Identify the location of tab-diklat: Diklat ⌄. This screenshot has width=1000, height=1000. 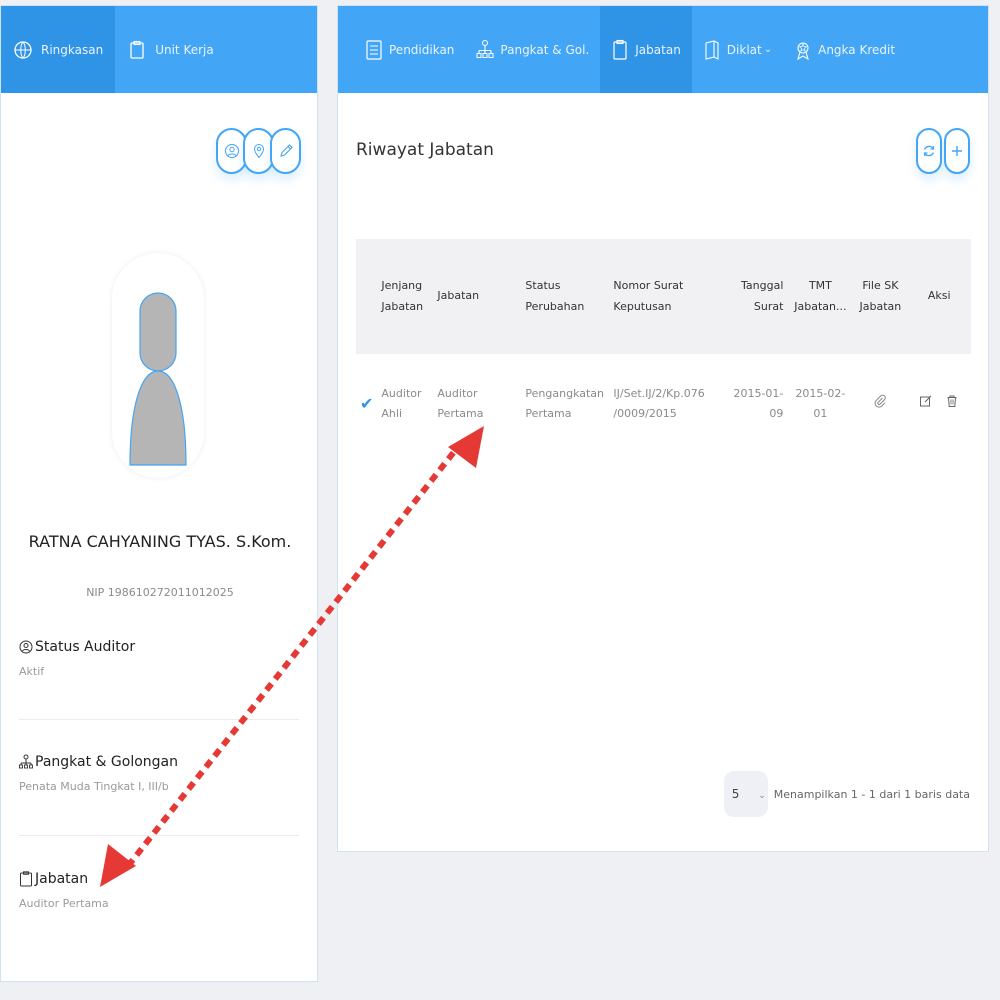
(737, 49).